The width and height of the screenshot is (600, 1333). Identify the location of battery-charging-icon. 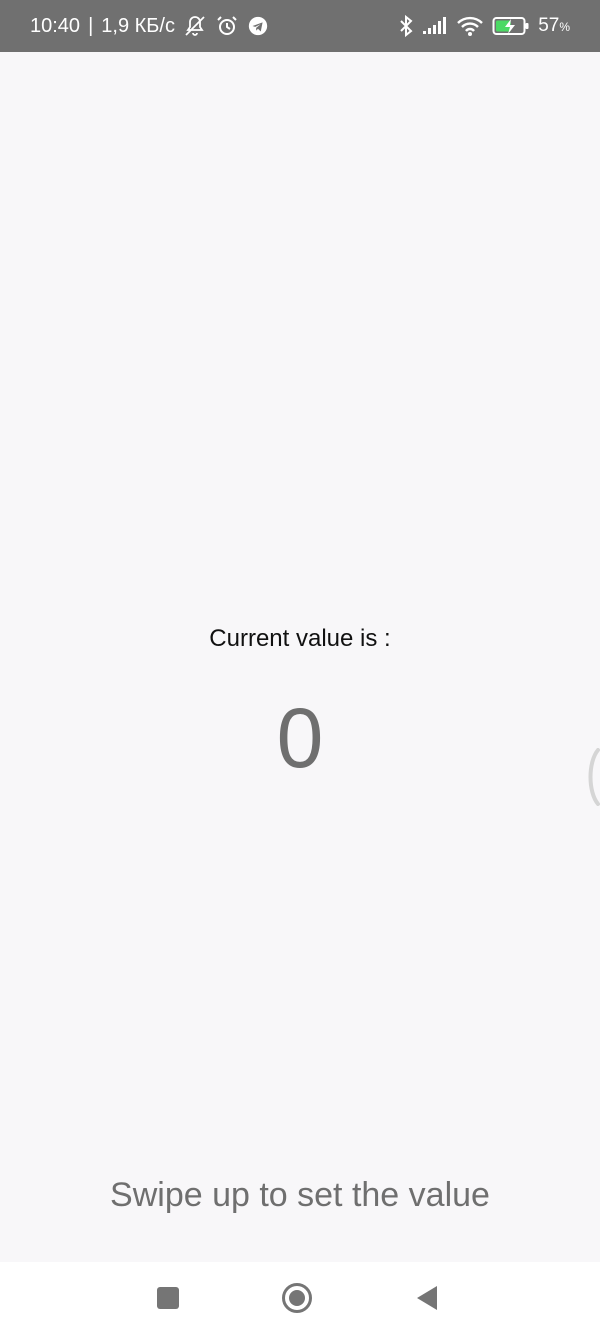
(511, 26).